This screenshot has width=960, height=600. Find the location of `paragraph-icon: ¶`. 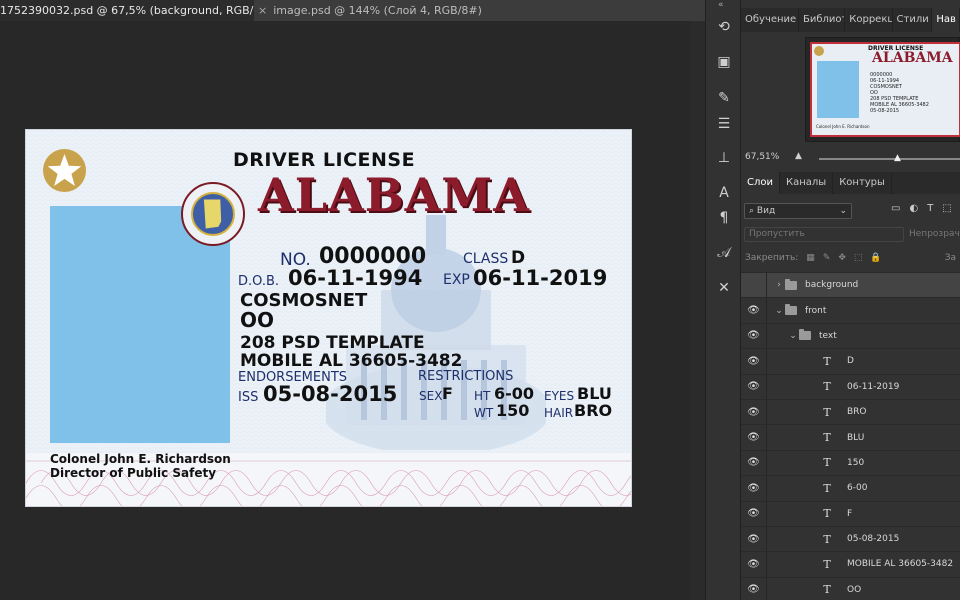

paragraph-icon: ¶ is located at coordinates (724, 218).